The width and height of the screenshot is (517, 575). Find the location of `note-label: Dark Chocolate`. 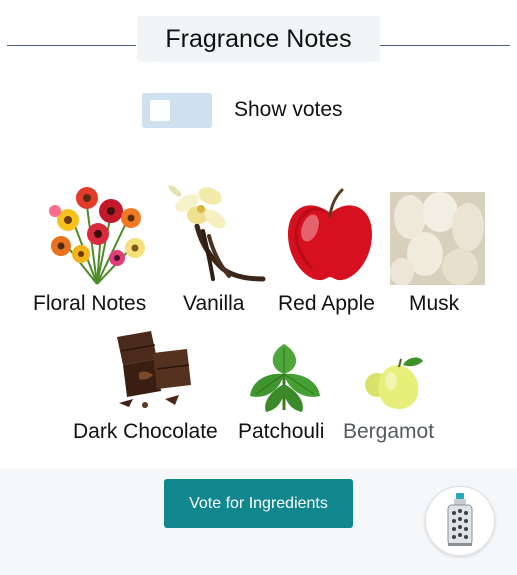

note-label: Dark Chocolate is located at coordinates (145, 431).